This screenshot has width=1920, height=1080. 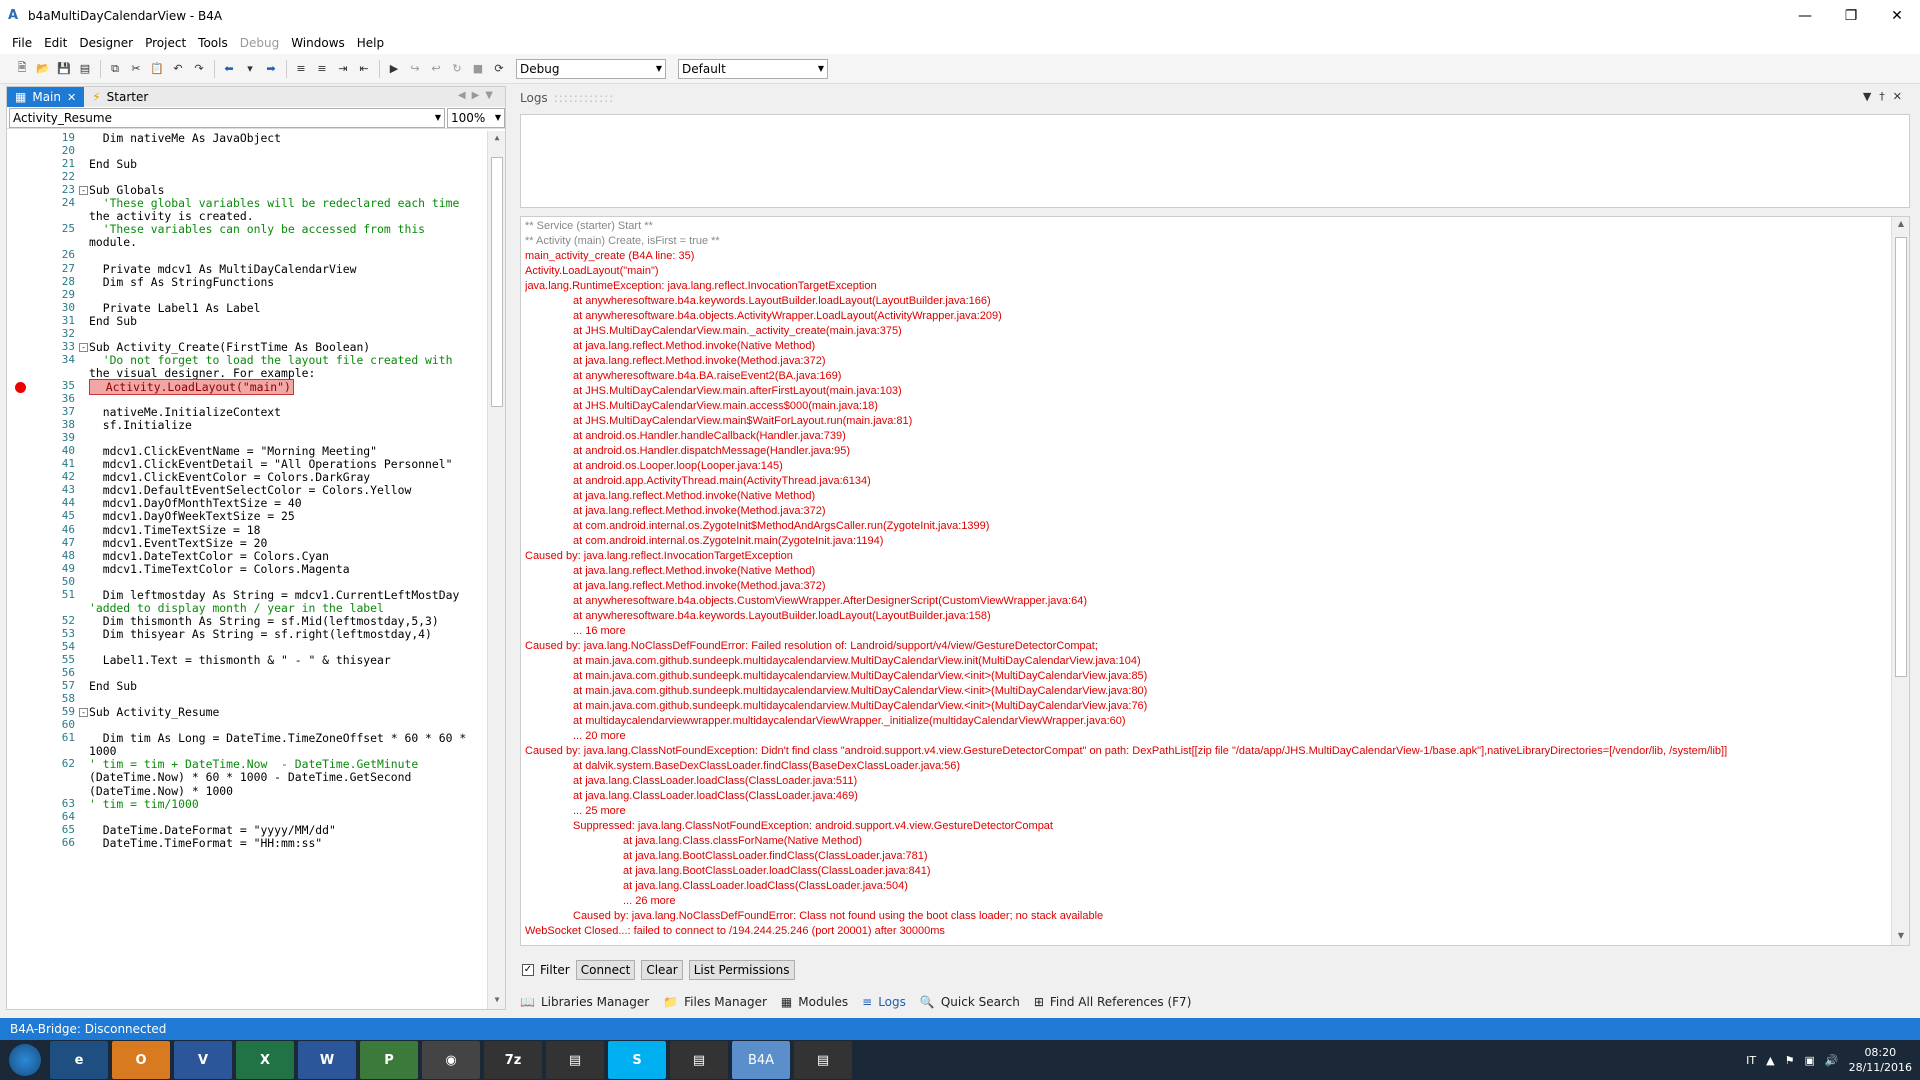 What do you see at coordinates (761, 1060) in the screenshot?
I see `b4a-icon: B4A` at bounding box center [761, 1060].